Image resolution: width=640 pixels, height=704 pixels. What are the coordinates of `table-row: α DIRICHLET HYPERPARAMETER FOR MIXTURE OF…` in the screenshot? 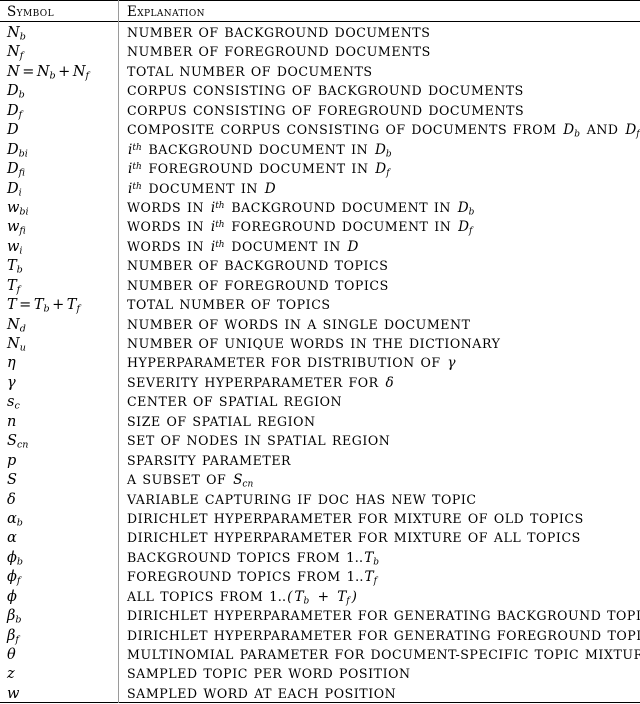 It's located at (320, 536).